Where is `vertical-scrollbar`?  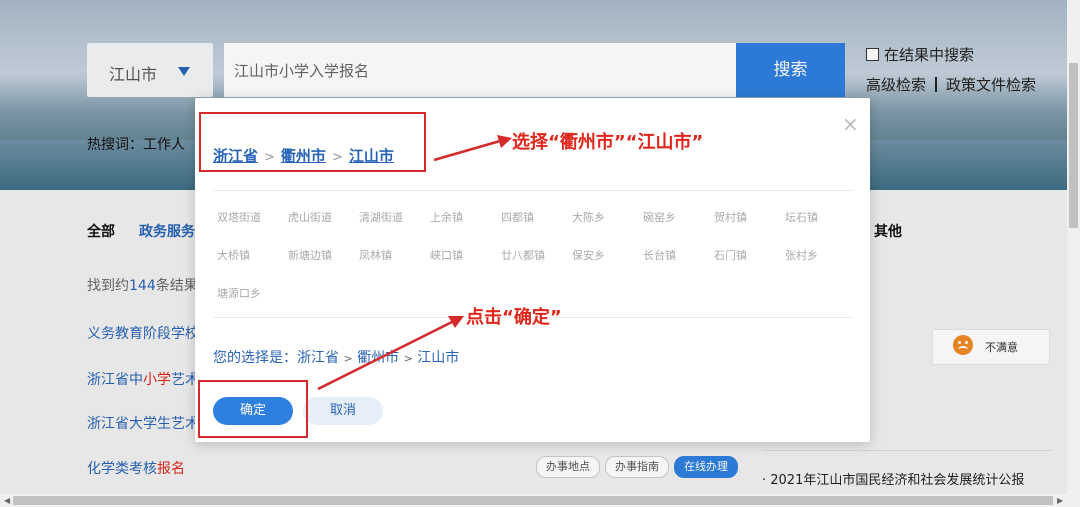 vertical-scrollbar is located at coordinates (1073, 247).